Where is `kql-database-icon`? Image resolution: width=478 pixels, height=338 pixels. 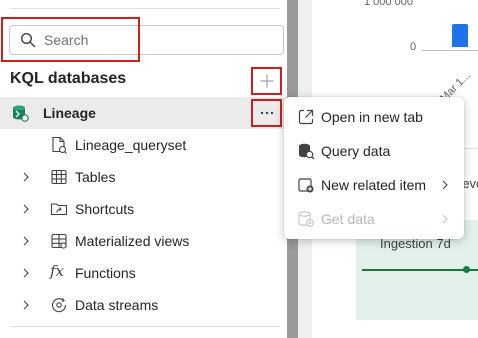
kql-database-icon is located at coordinates (21, 113).